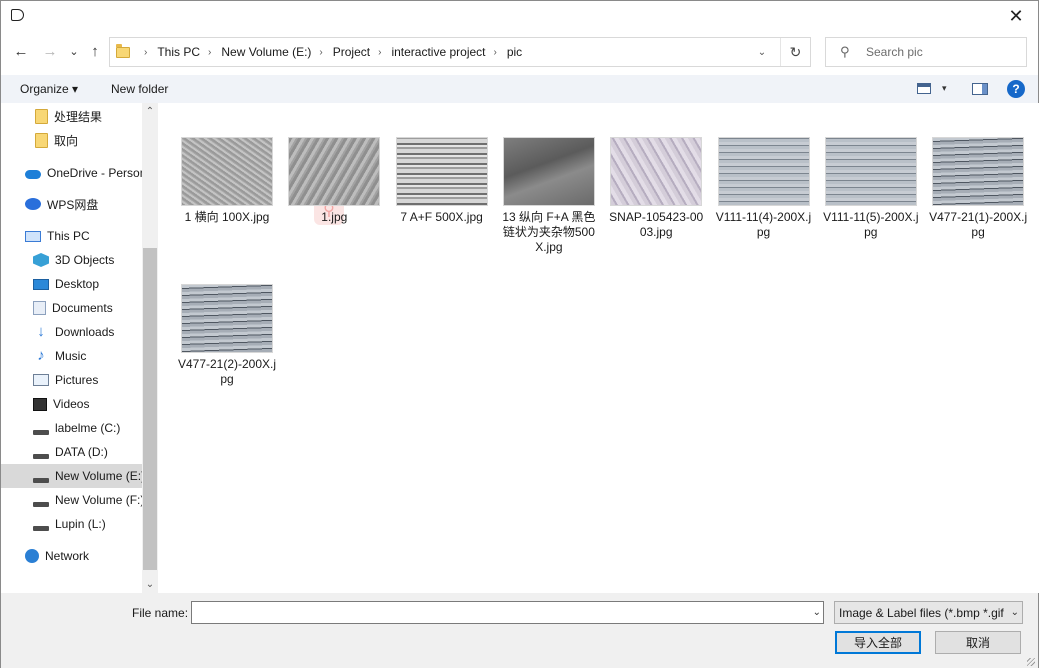 The width and height of the screenshot is (1039, 668). What do you see at coordinates (41, 331) in the screenshot?
I see `download-icon: ↓` at bounding box center [41, 331].